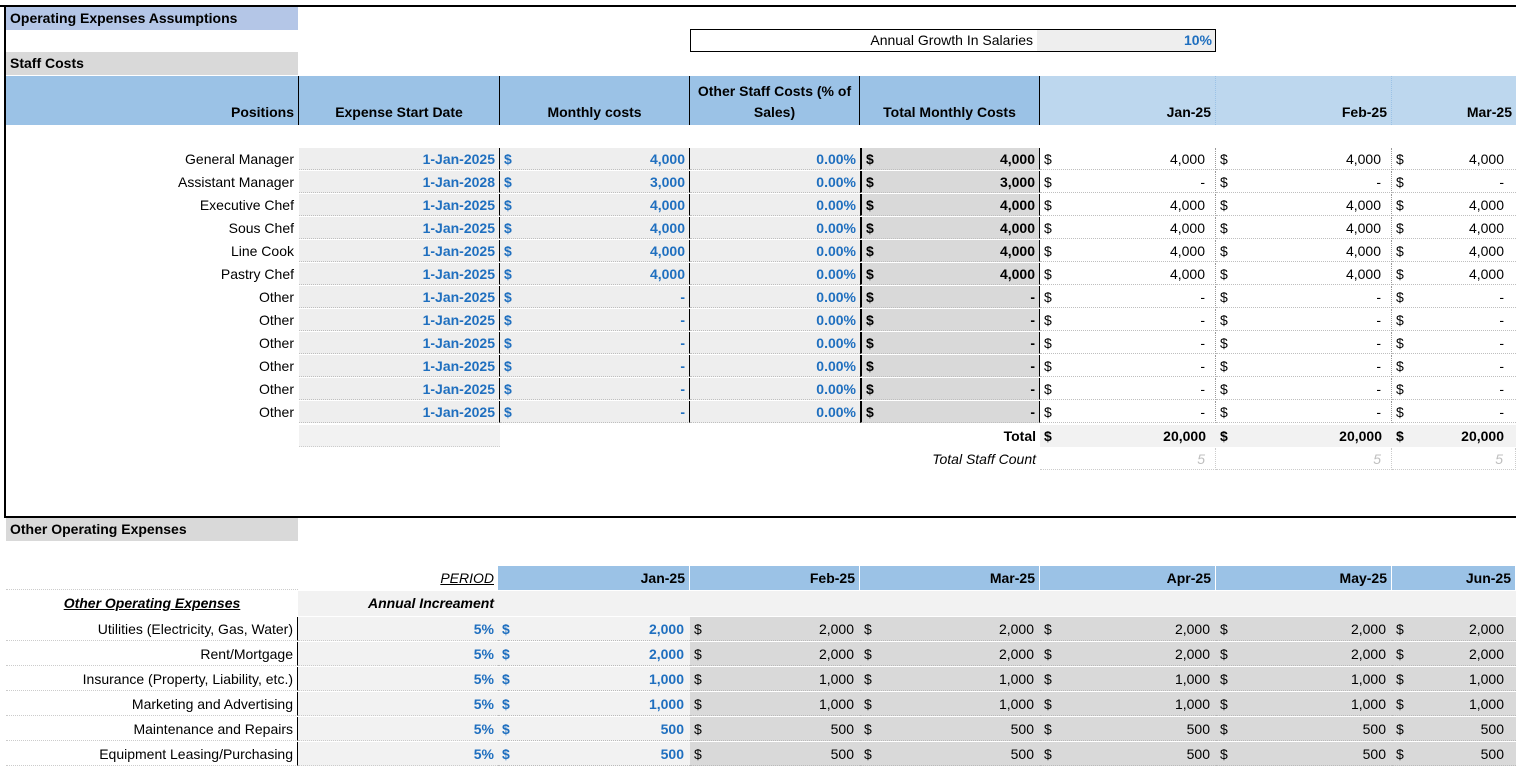 The image size is (1516, 767). Describe the element at coordinates (595, 182) in the screenshot. I see `monthly-cost-cell: $3,000` at that location.